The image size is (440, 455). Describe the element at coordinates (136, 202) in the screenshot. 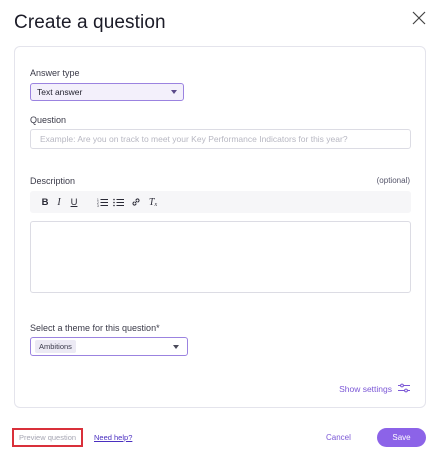

I see `link-icon` at that location.